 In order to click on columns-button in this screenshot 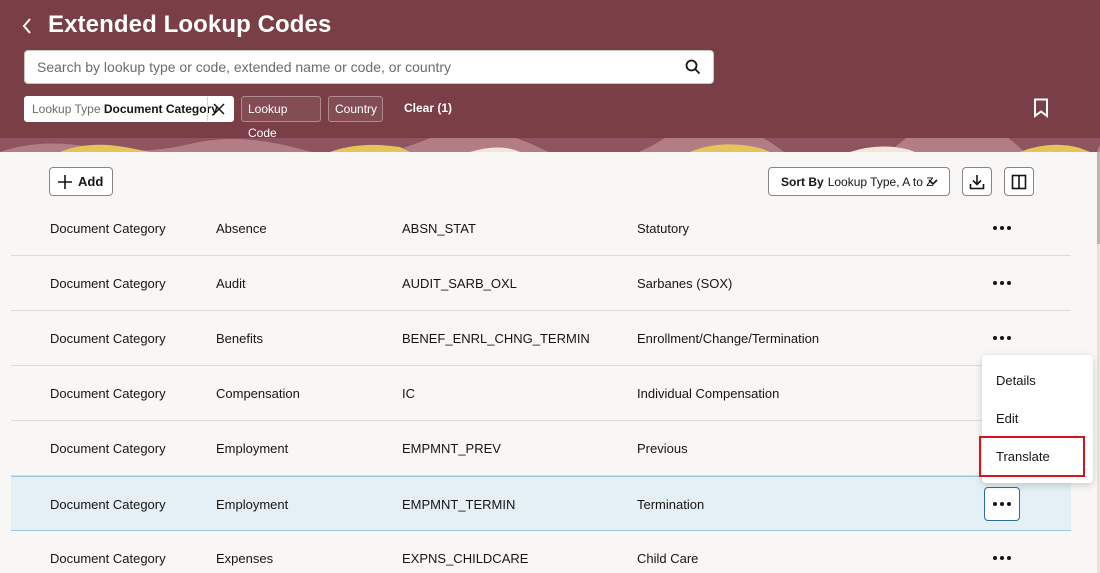, I will do `click(1019, 181)`.